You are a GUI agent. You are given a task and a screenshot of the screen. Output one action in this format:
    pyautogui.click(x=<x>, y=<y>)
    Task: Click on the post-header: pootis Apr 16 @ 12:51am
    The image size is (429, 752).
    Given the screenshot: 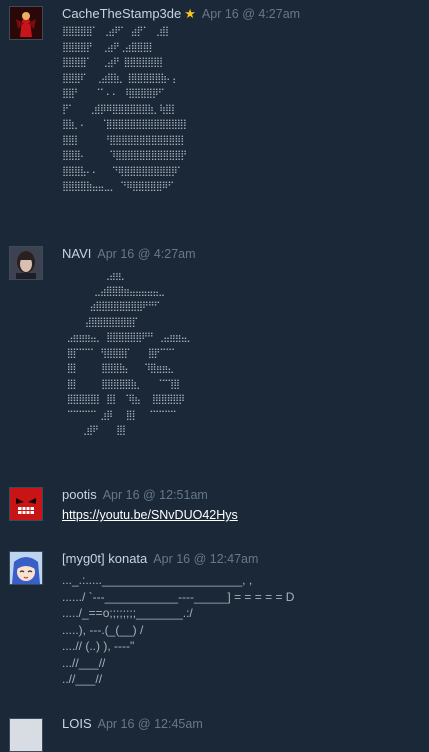 What is the action you would take?
    pyautogui.click(x=135, y=495)
    